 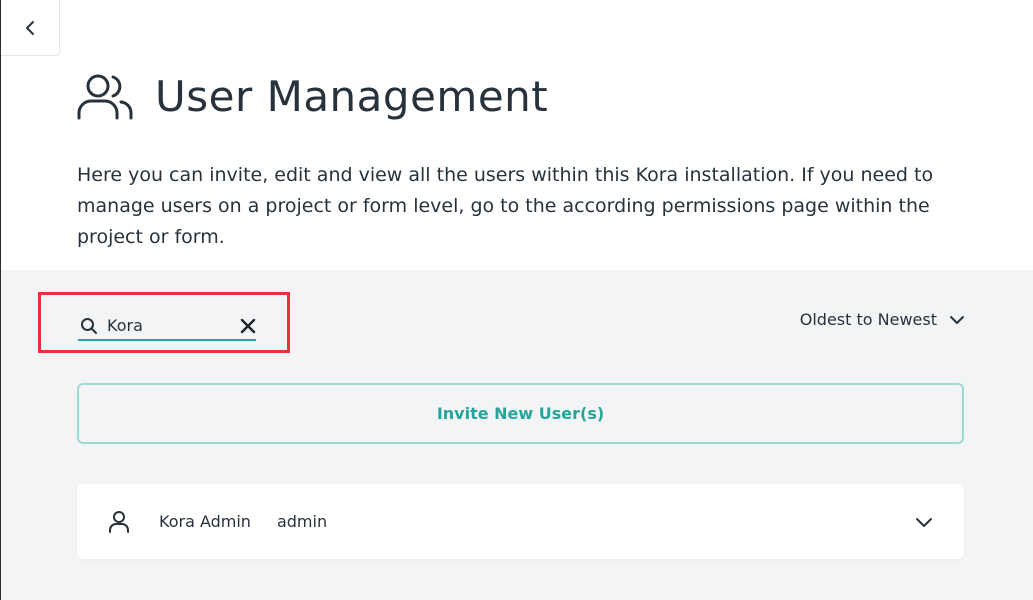 What do you see at coordinates (520, 521) in the screenshot?
I see `user-card: Kora Admin admin` at bounding box center [520, 521].